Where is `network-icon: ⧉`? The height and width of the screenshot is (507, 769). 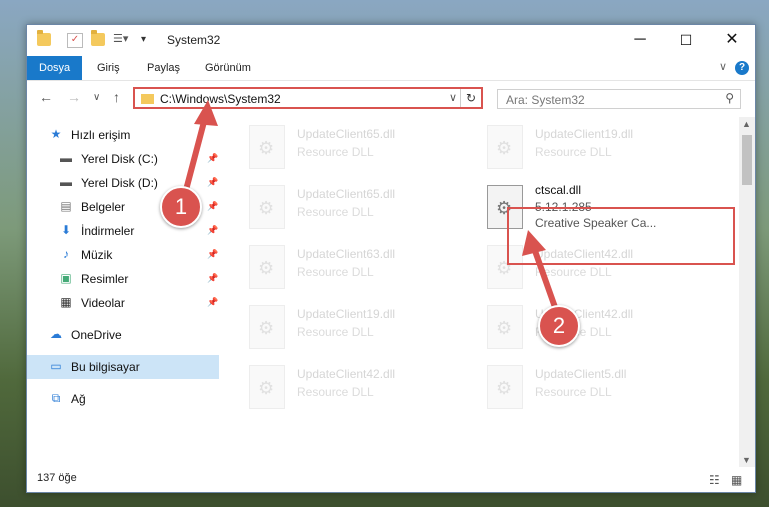 network-icon: ⧉ is located at coordinates (56, 398).